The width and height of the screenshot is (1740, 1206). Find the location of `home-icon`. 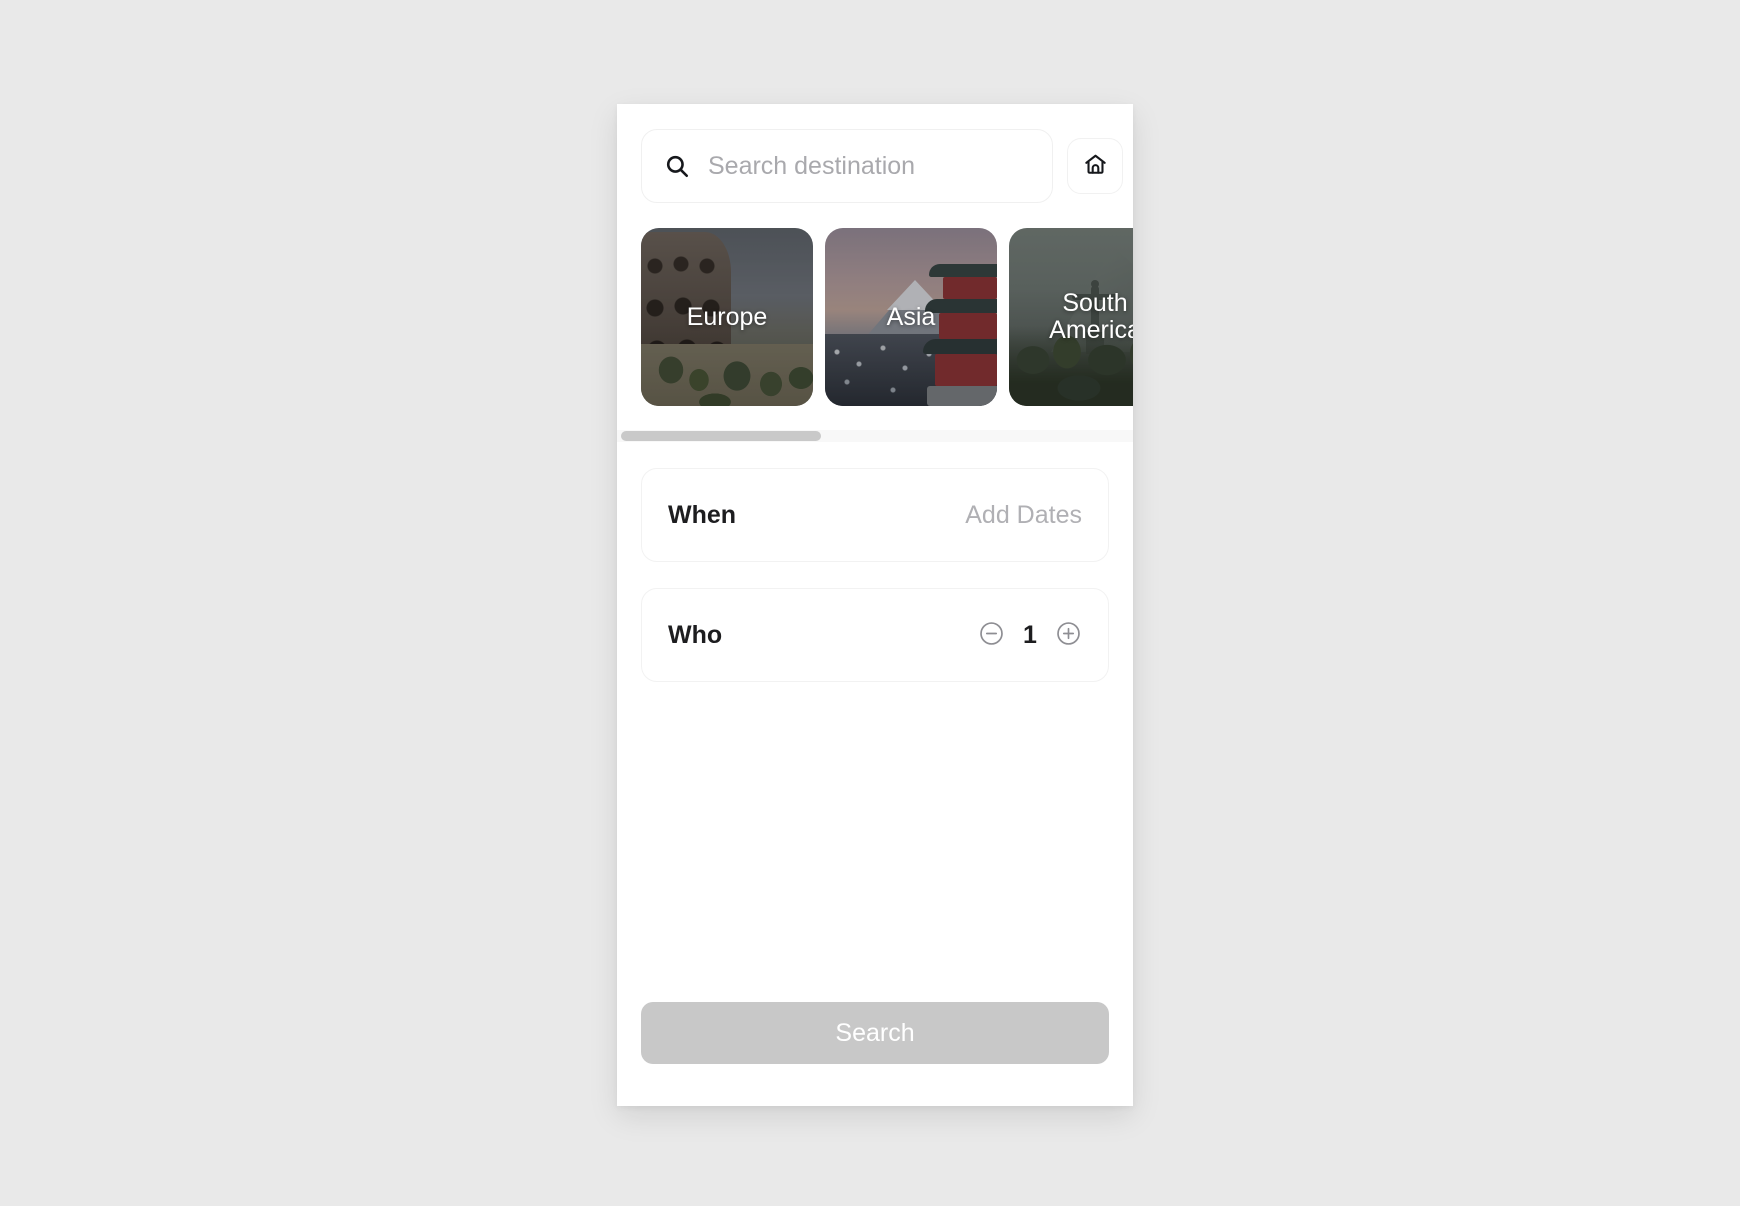

home-icon is located at coordinates (1095, 166).